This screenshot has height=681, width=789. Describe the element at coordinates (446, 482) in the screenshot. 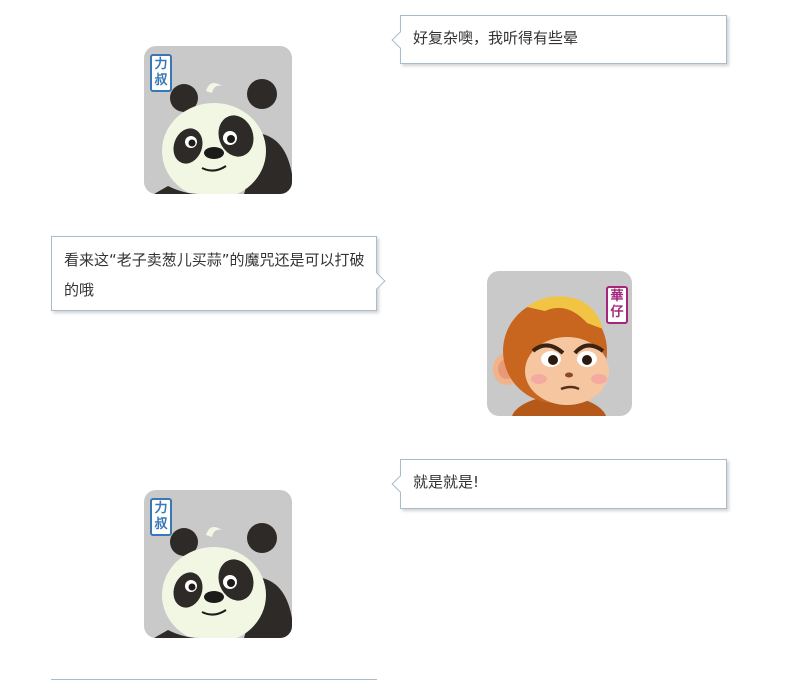

I see `message-text-3: 就是就是!` at that location.